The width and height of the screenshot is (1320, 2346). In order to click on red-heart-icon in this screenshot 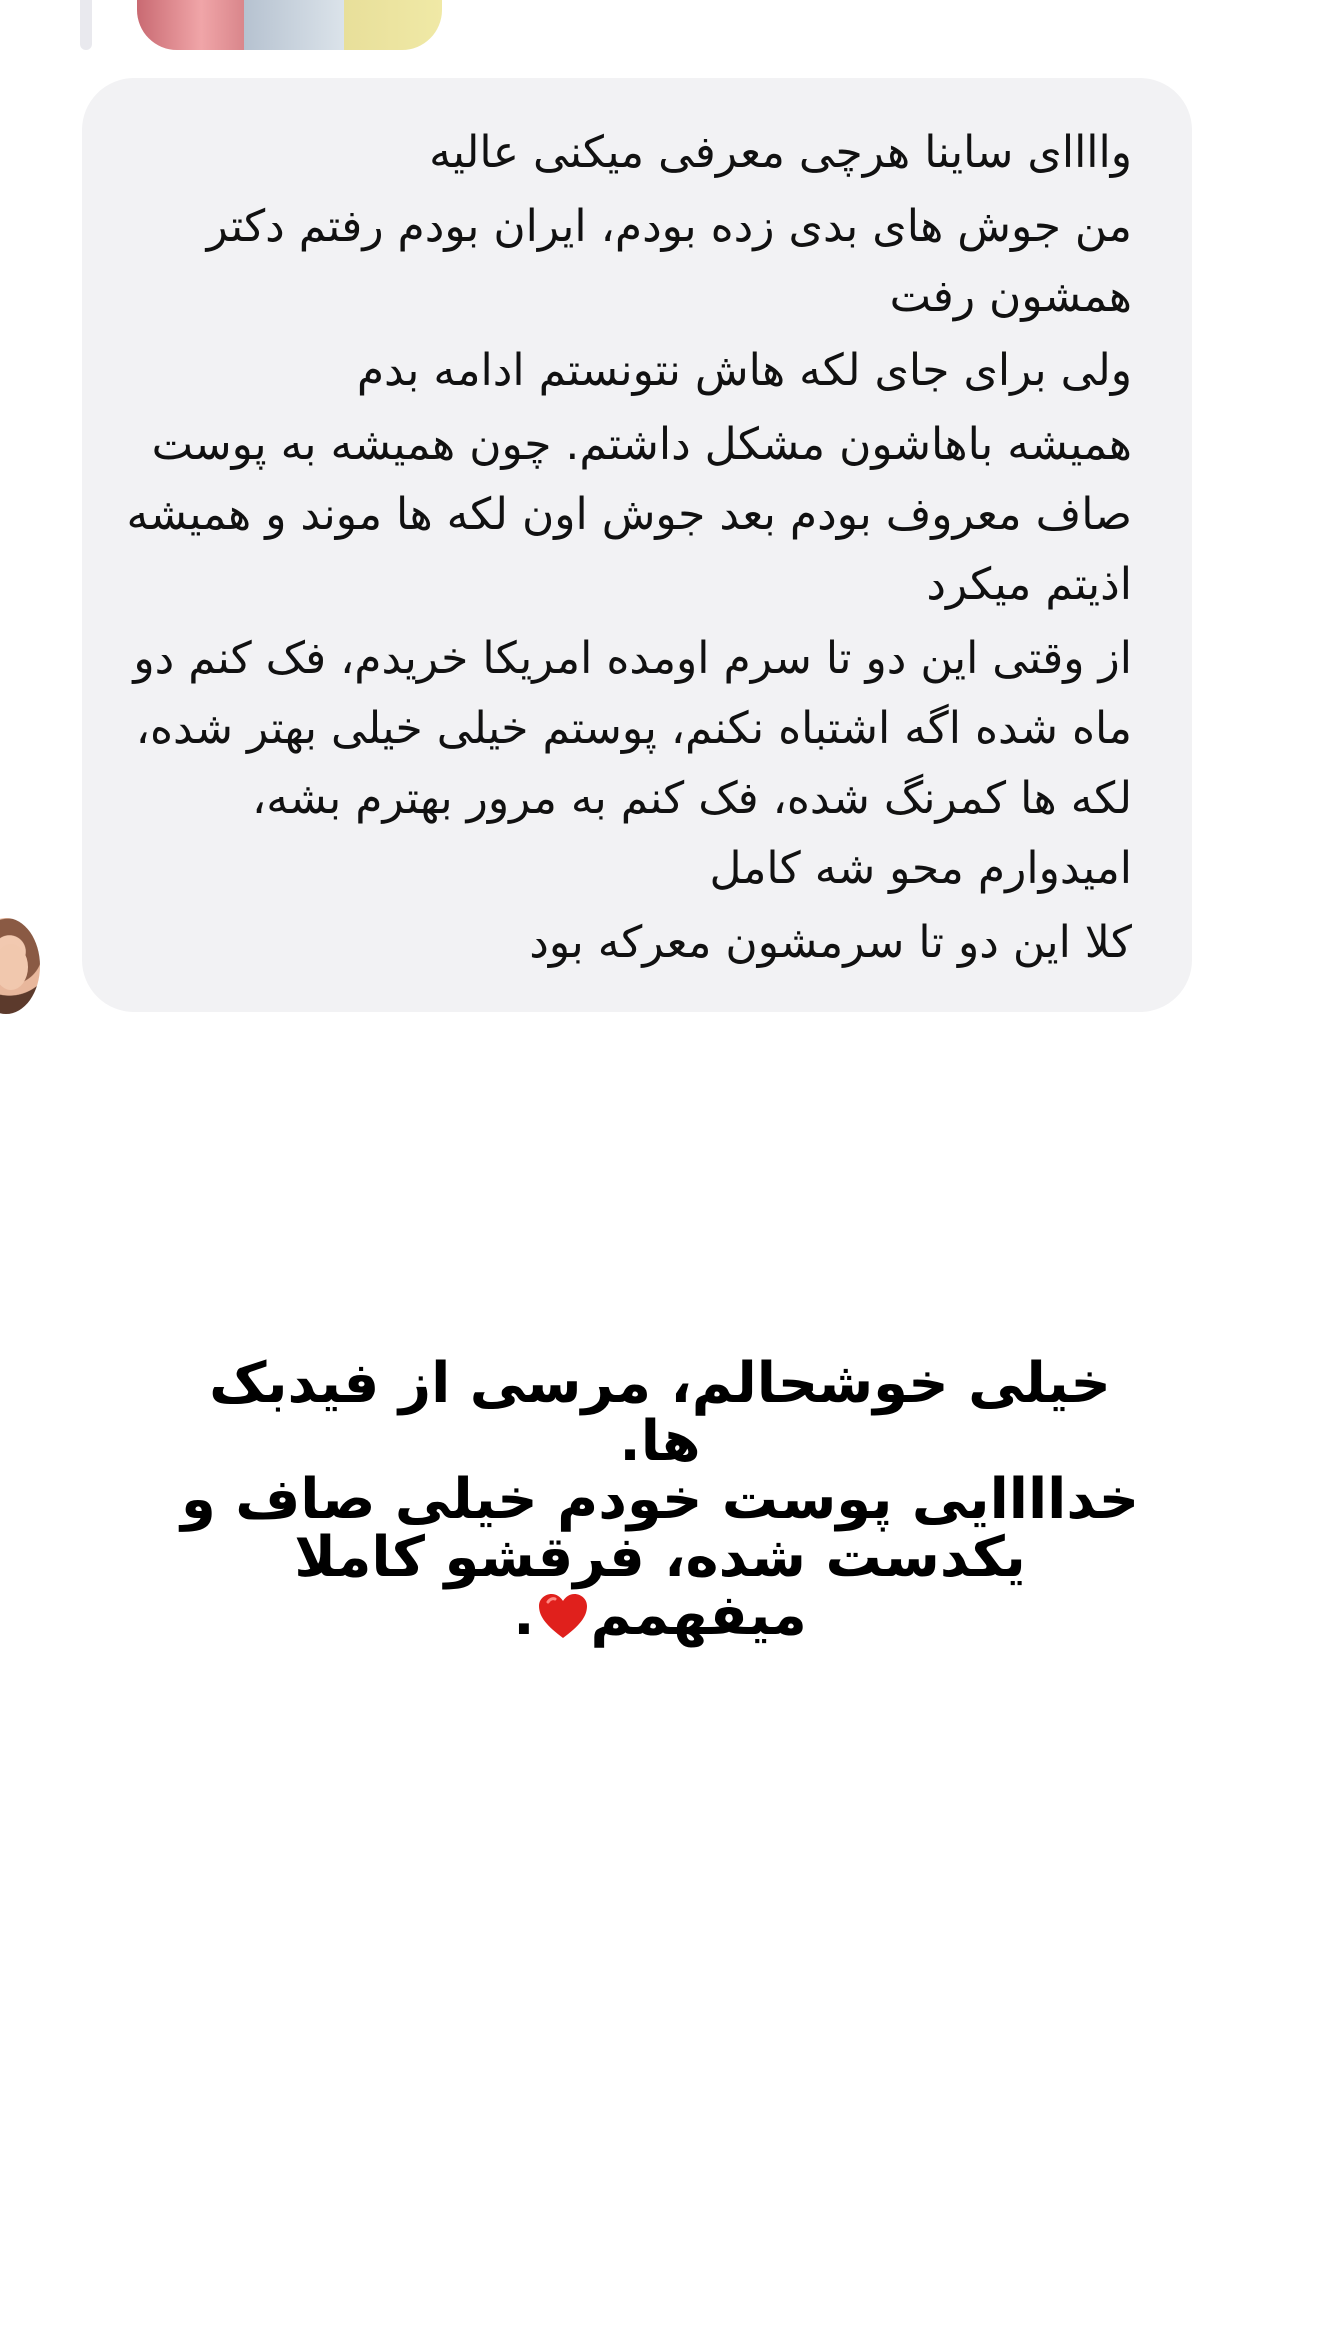, I will do `click(562, 1616)`.